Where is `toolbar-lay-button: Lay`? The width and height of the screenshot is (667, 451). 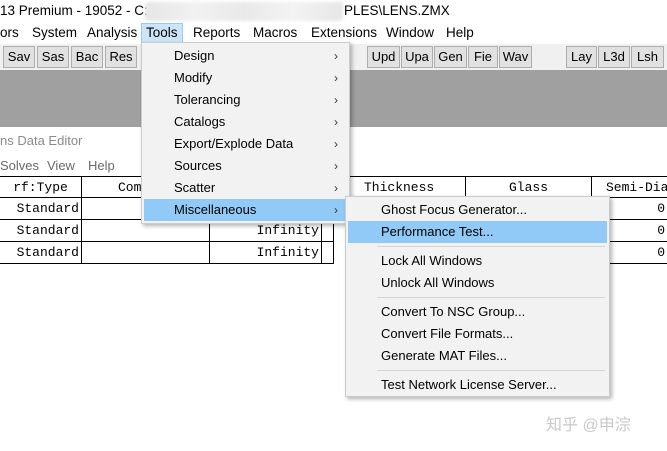 toolbar-lay-button: Lay is located at coordinates (581, 57).